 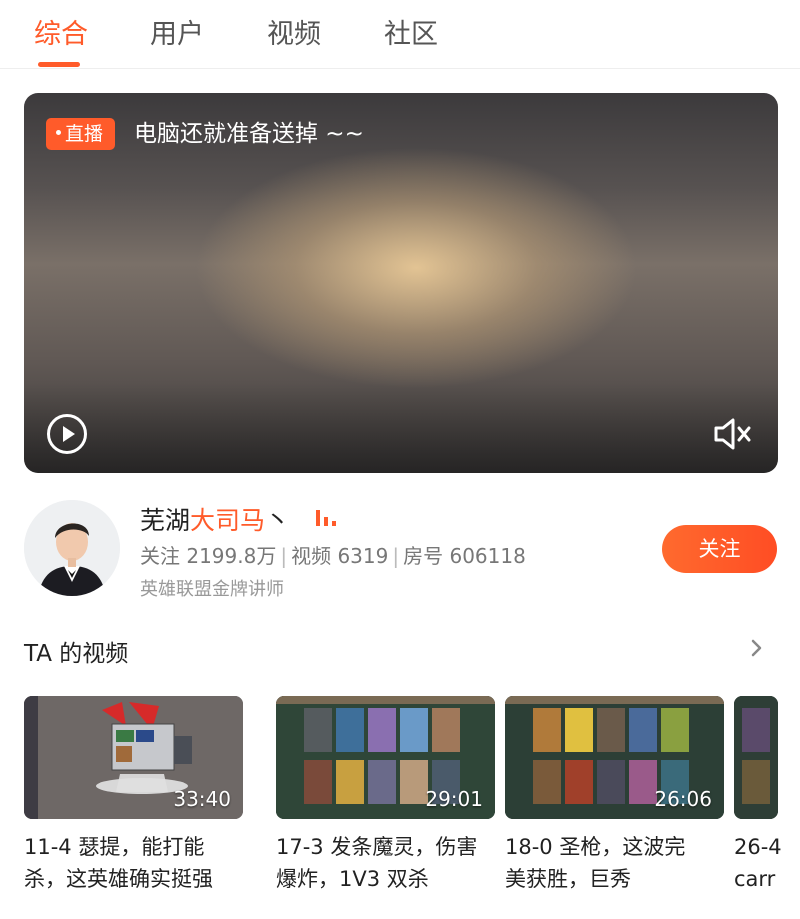 I want to click on video-thumbnail: 26:06, so click(x=614, y=757).